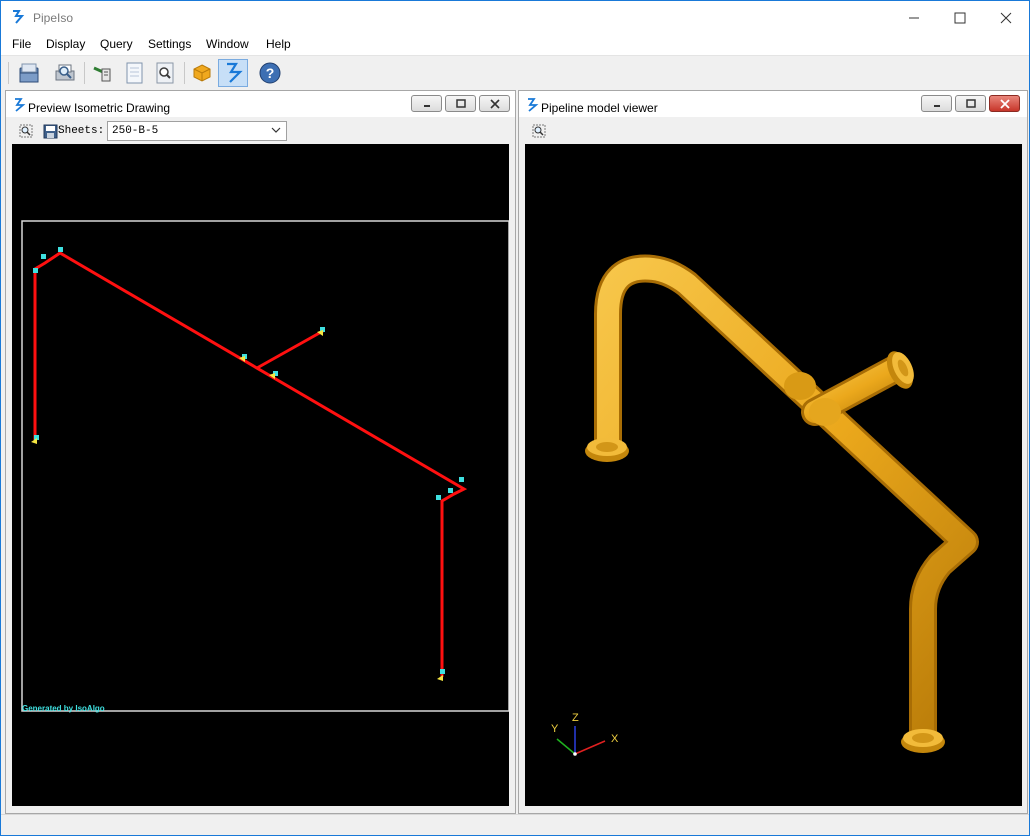  What do you see at coordinates (575, 718) in the screenshot?
I see `axis-z-label: Z` at bounding box center [575, 718].